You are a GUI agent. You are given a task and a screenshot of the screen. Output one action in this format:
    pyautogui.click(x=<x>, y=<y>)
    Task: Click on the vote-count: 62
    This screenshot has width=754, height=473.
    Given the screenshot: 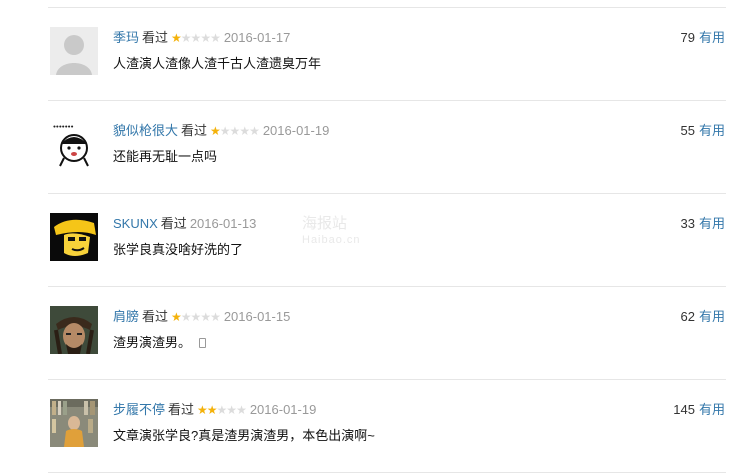 What is the action you would take?
    pyautogui.click(x=687, y=316)
    